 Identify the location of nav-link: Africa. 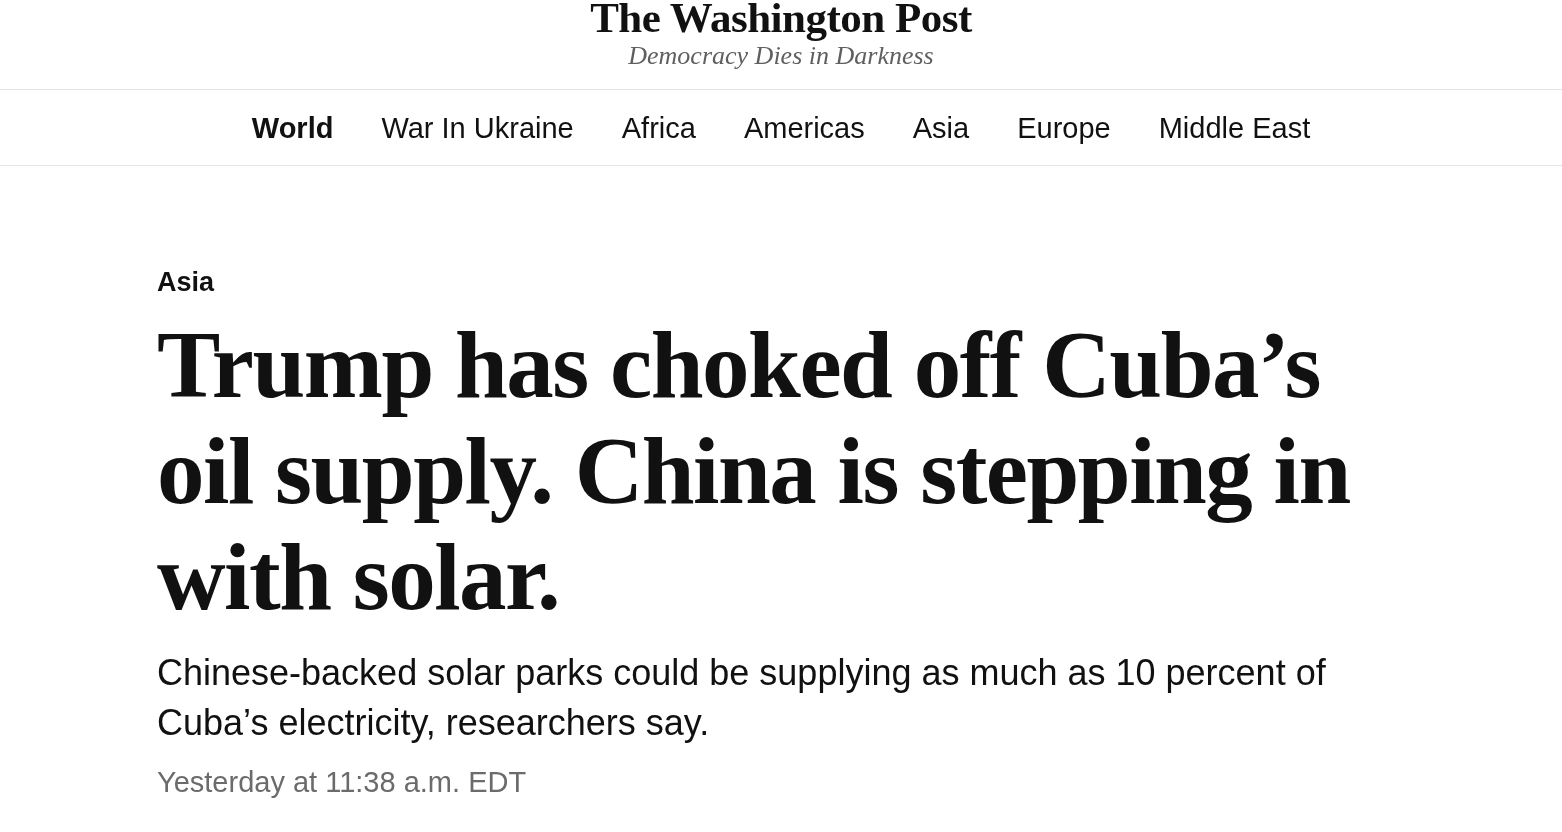
(658, 127).